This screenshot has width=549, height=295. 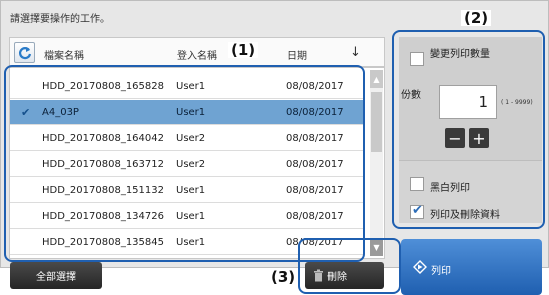 I want to click on delete-label: 刪除, so click(x=337, y=277).